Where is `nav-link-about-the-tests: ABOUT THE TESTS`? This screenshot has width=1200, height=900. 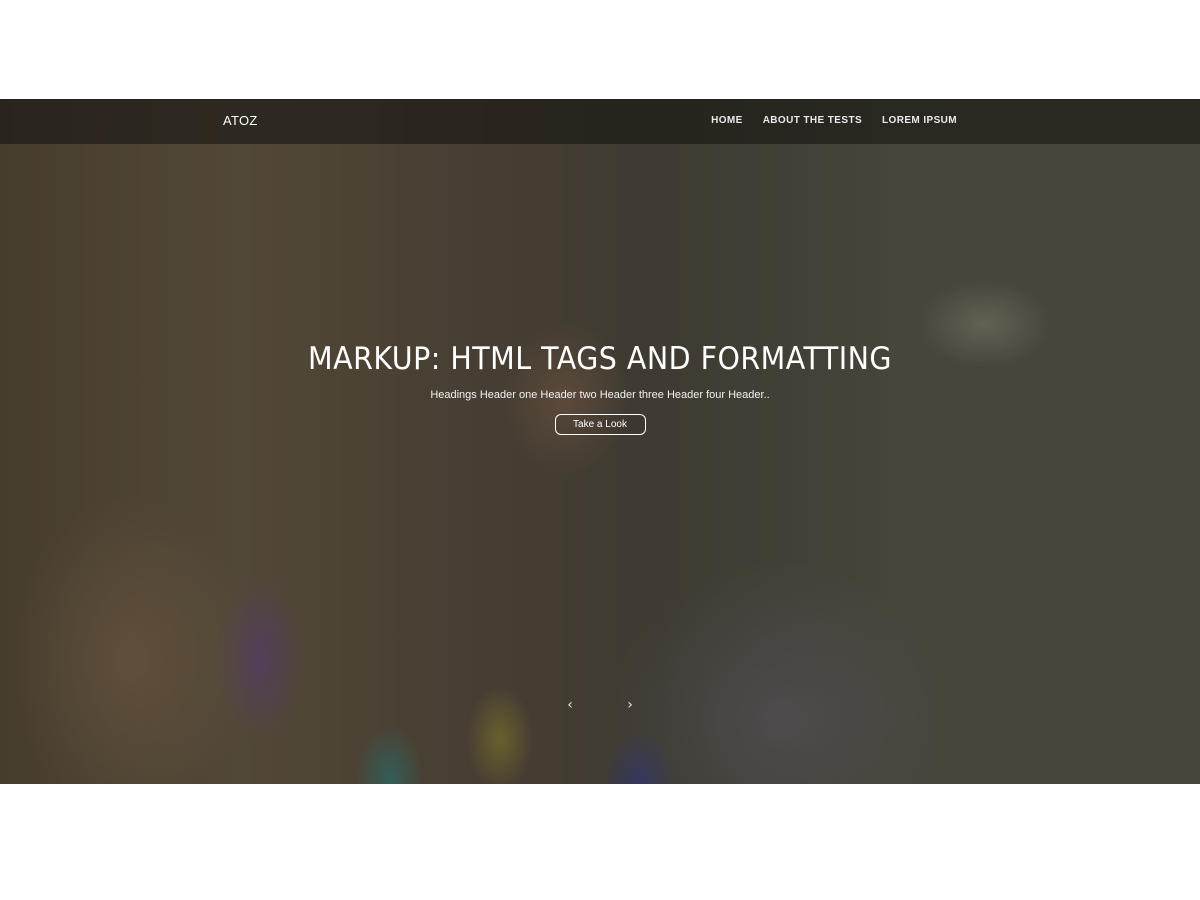 nav-link-about-the-tests: ABOUT THE TESTS is located at coordinates (812, 120).